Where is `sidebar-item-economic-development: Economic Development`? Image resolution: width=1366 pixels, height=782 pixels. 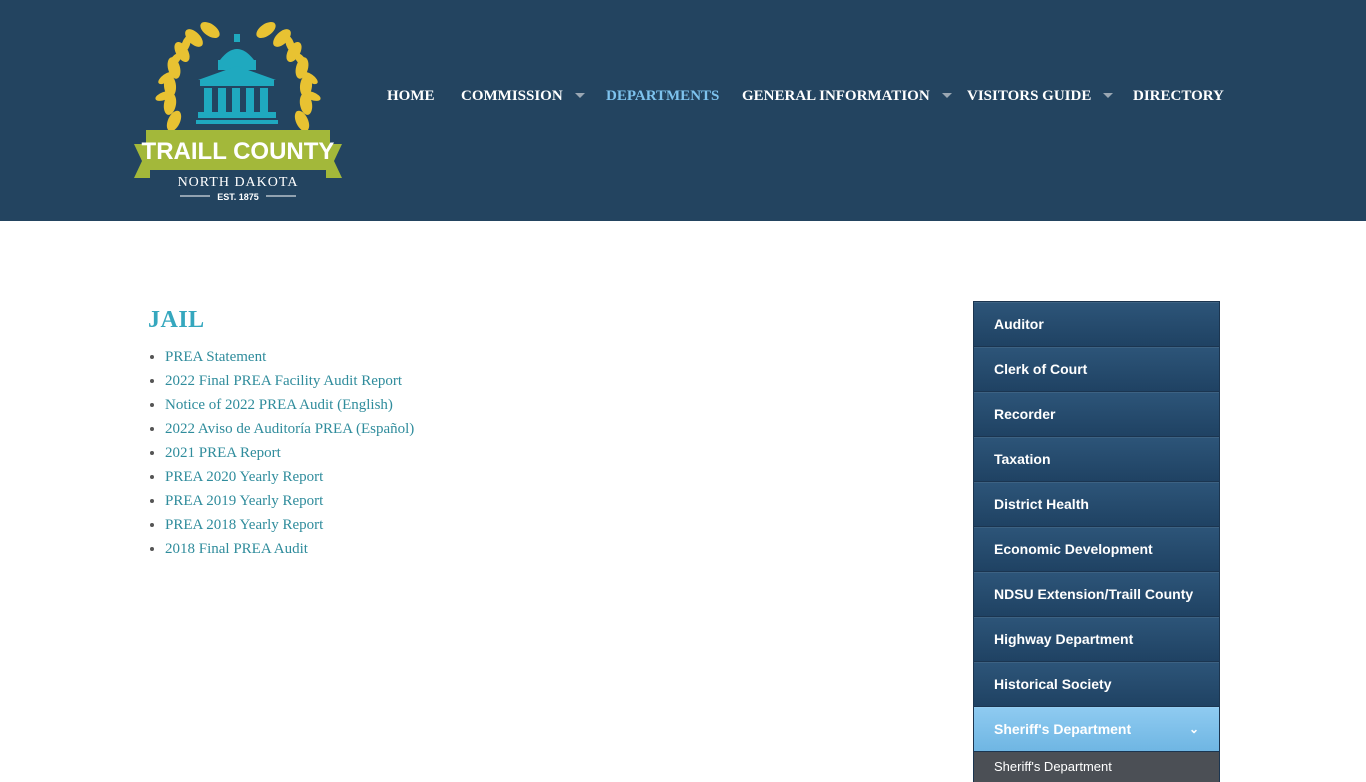 sidebar-item-economic-development: Economic Development is located at coordinates (1096, 549).